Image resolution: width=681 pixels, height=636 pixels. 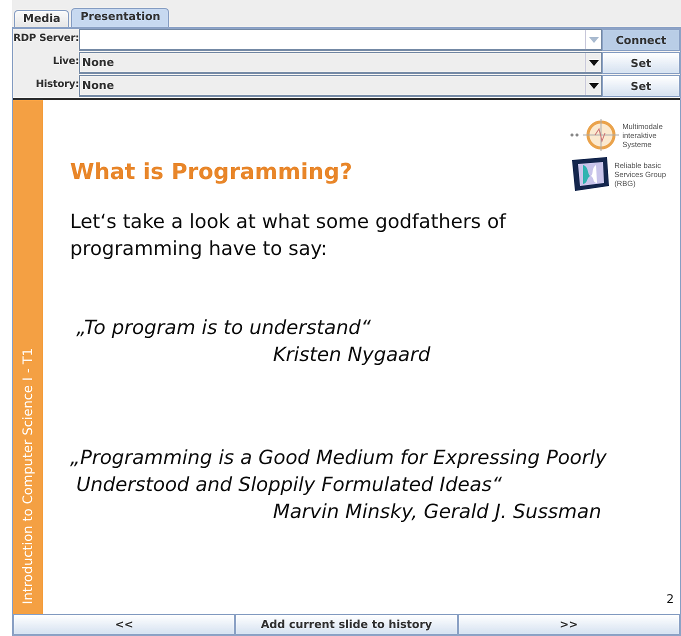 I want to click on next-button: >>, so click(x=569, y=624).